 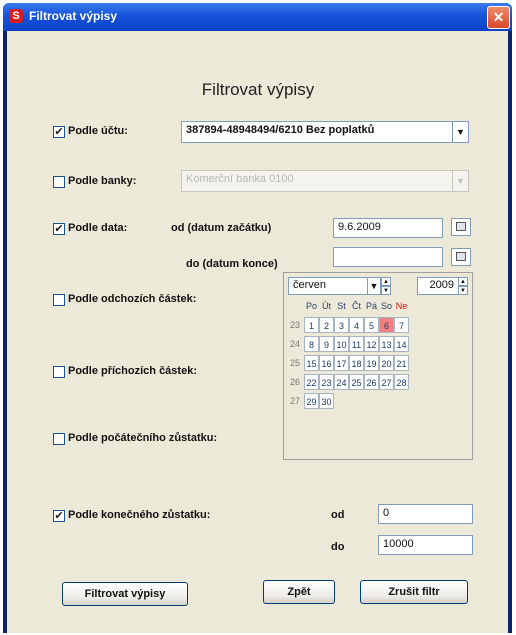 I want to click on calendar-day: 6, so click(x=386, y=325).